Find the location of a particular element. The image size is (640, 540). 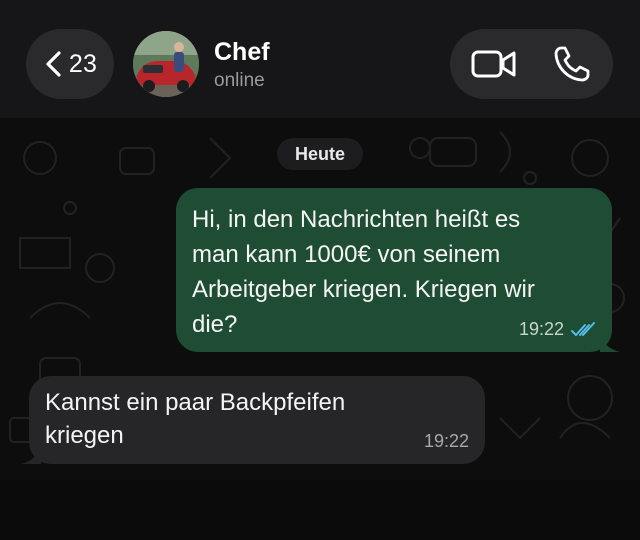

back-button: 23 is located at coordinates (70, 64).